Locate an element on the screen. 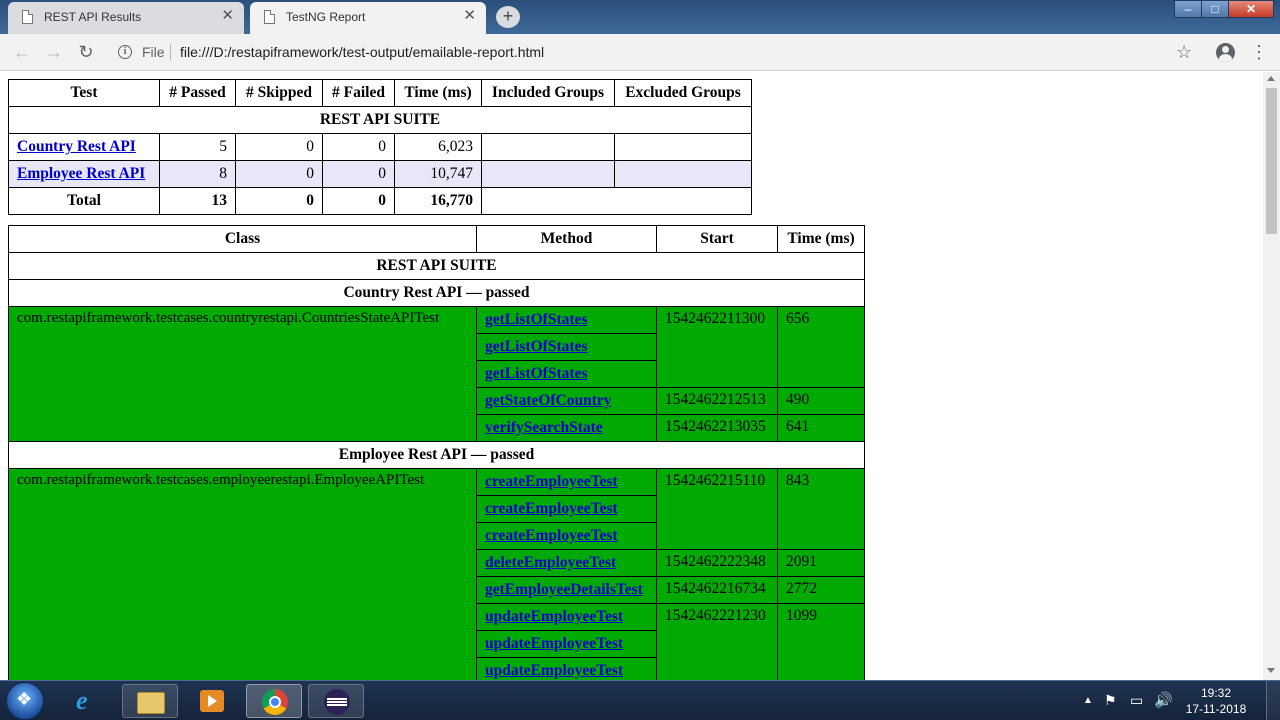 The width and height of the screenshot is (1280, 720). network-icon: ▭ is located at coordinates (1136, 706).